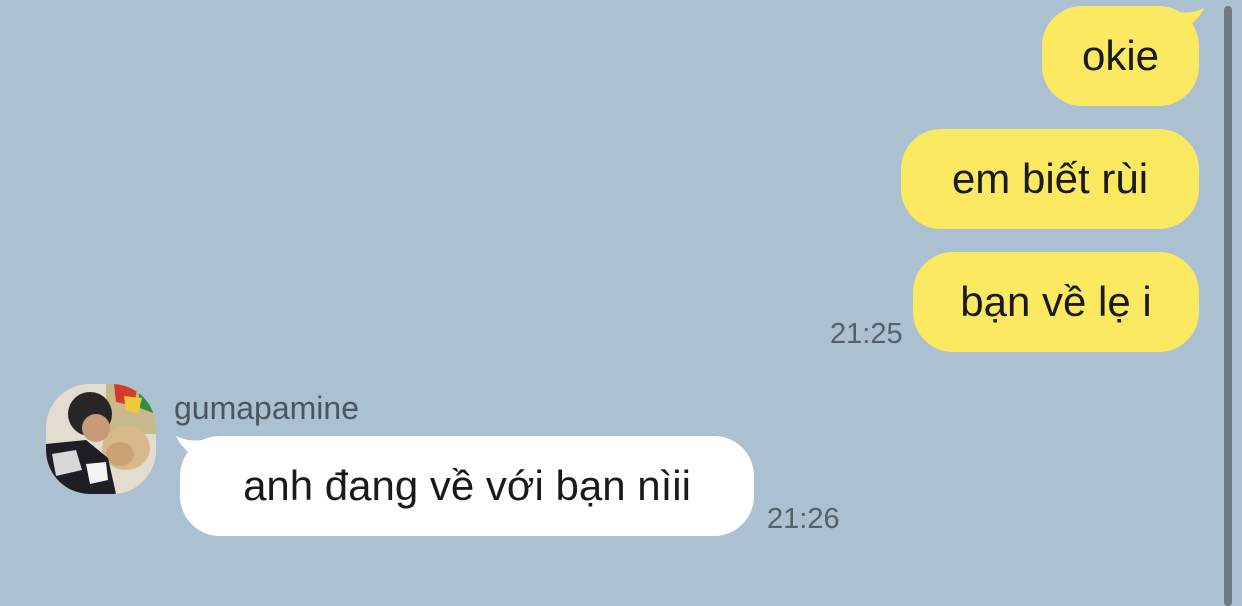  What do you see at coordinates (1228, 306) in the screenshot?
I see `scrollbar` at bounding box center [1228, 306].